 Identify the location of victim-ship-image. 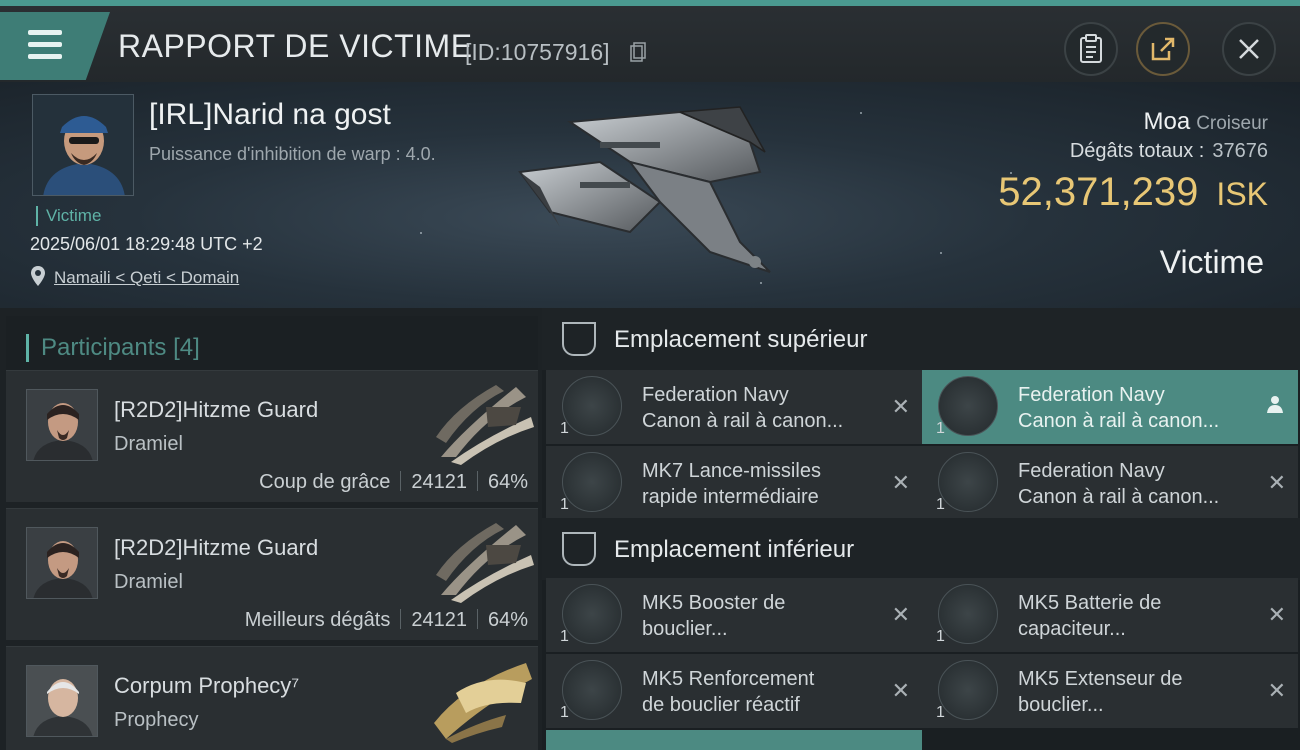
(650, 192).